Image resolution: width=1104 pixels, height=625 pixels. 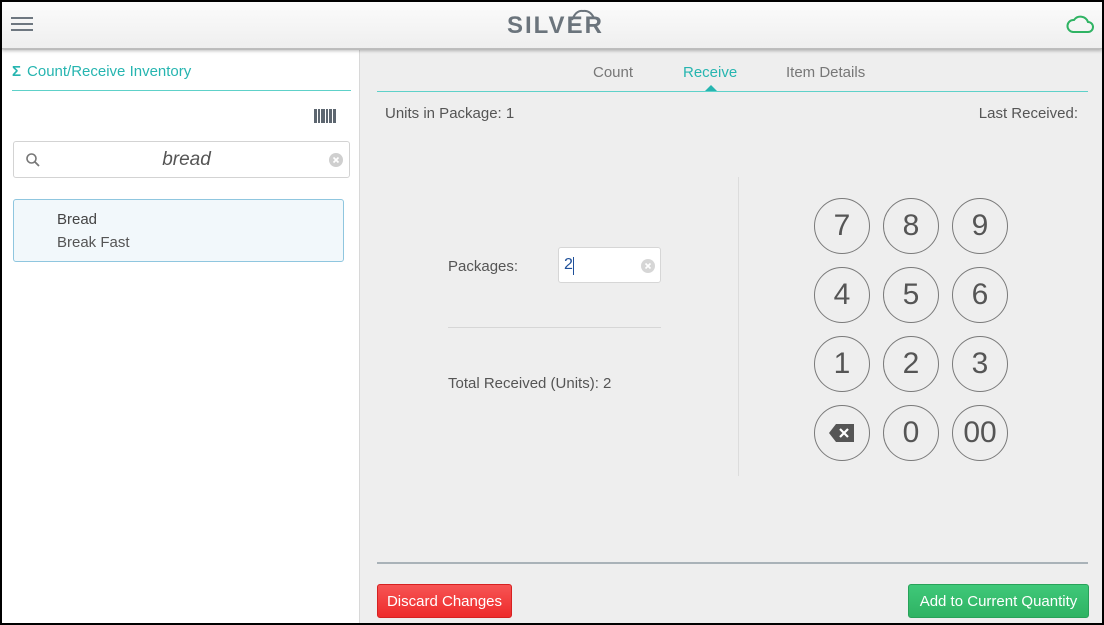 I want to click on logo-cloud-arc-icon, so click(x=583, y=15).